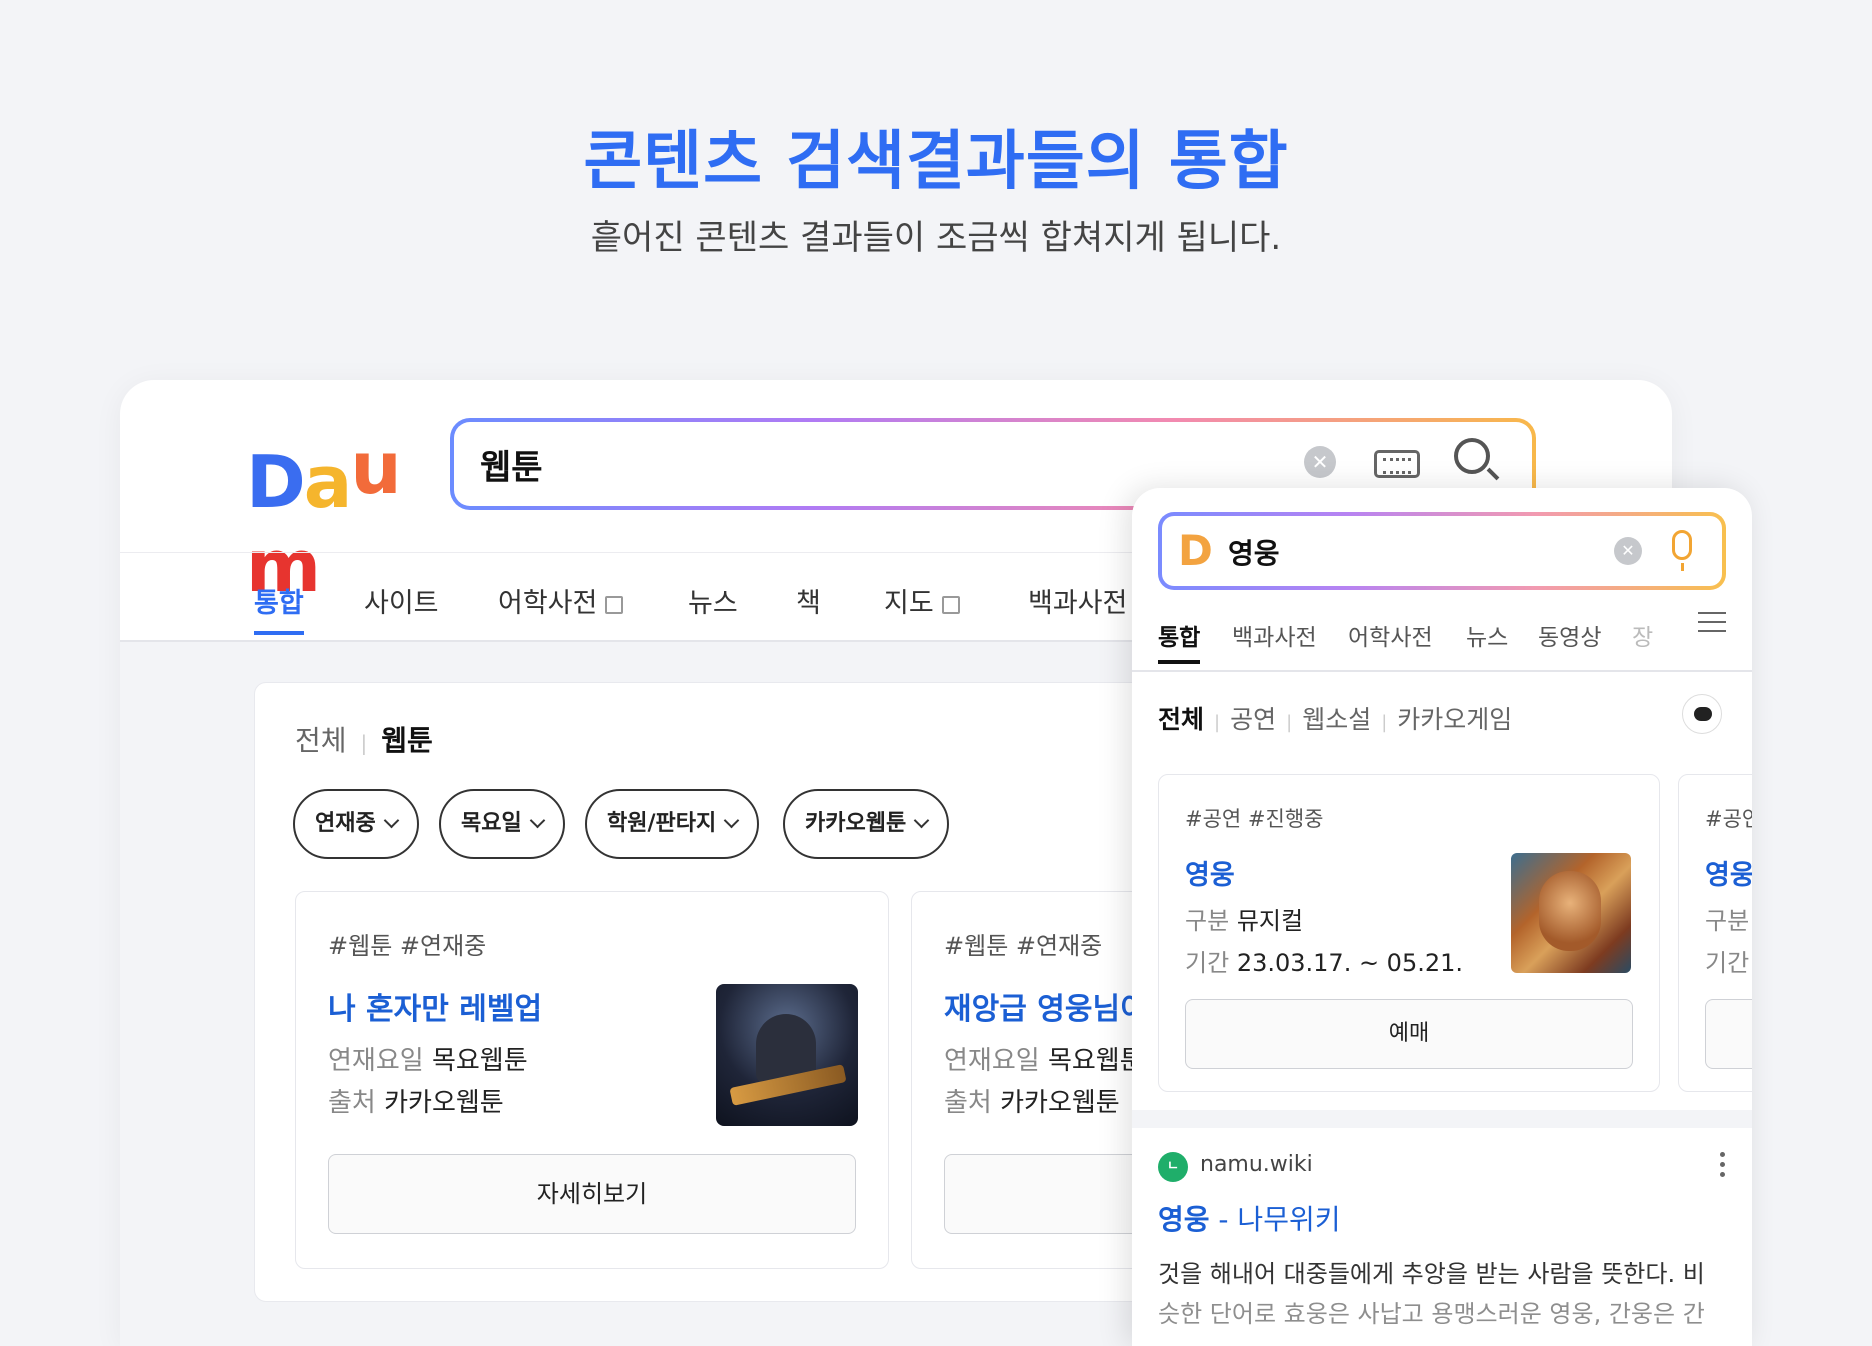  Describe the element at coordinates (1336, 719) in the screenshot. I see `subtab-webnovel: 웹소설` at that location.